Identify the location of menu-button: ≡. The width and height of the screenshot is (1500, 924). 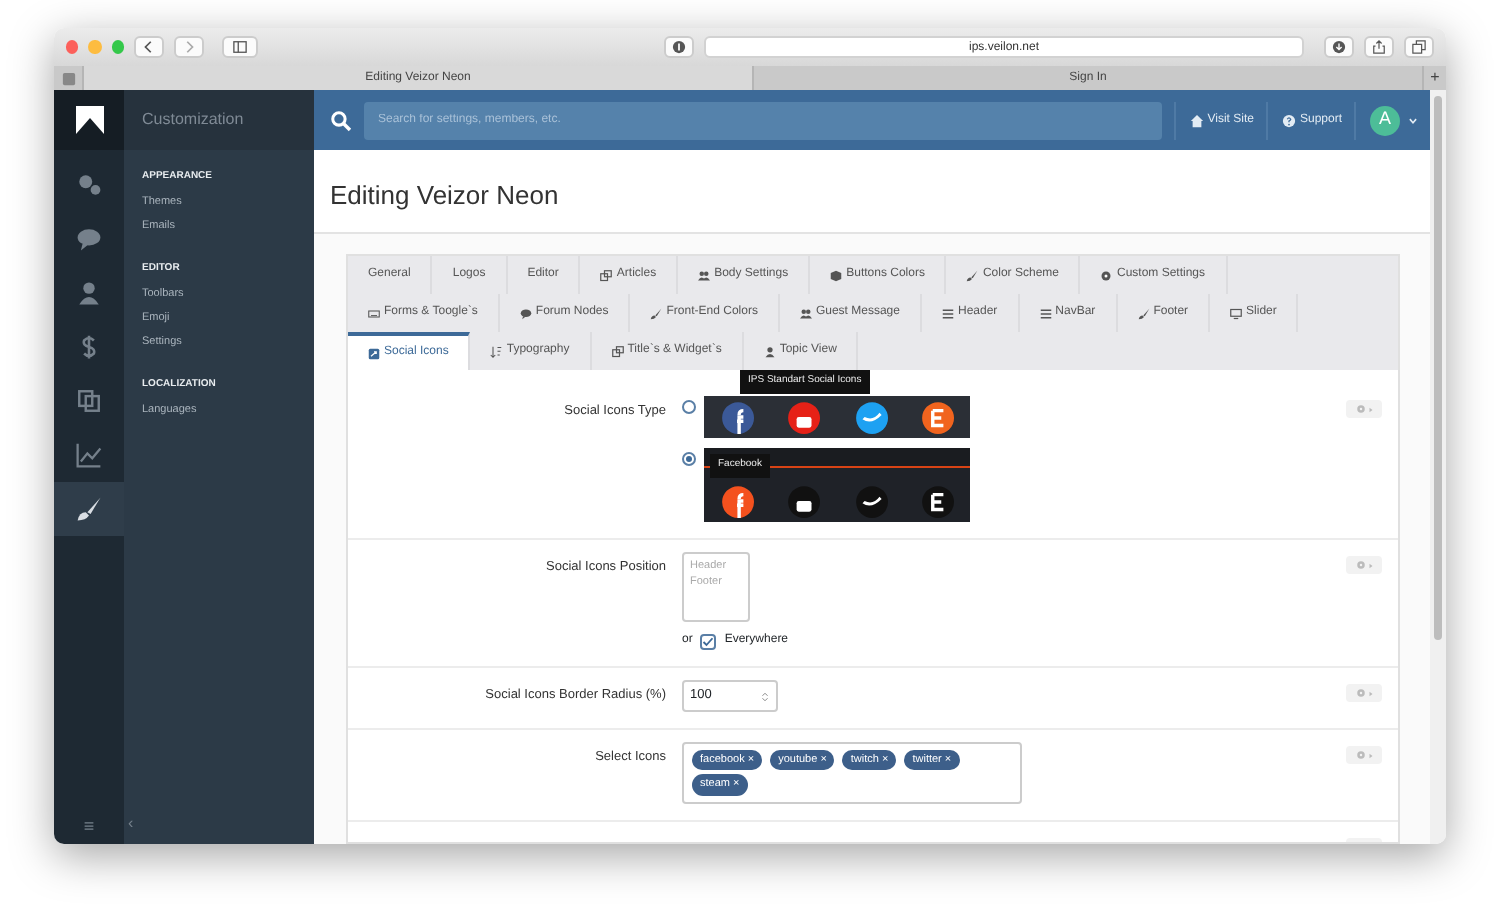
(89, 826).